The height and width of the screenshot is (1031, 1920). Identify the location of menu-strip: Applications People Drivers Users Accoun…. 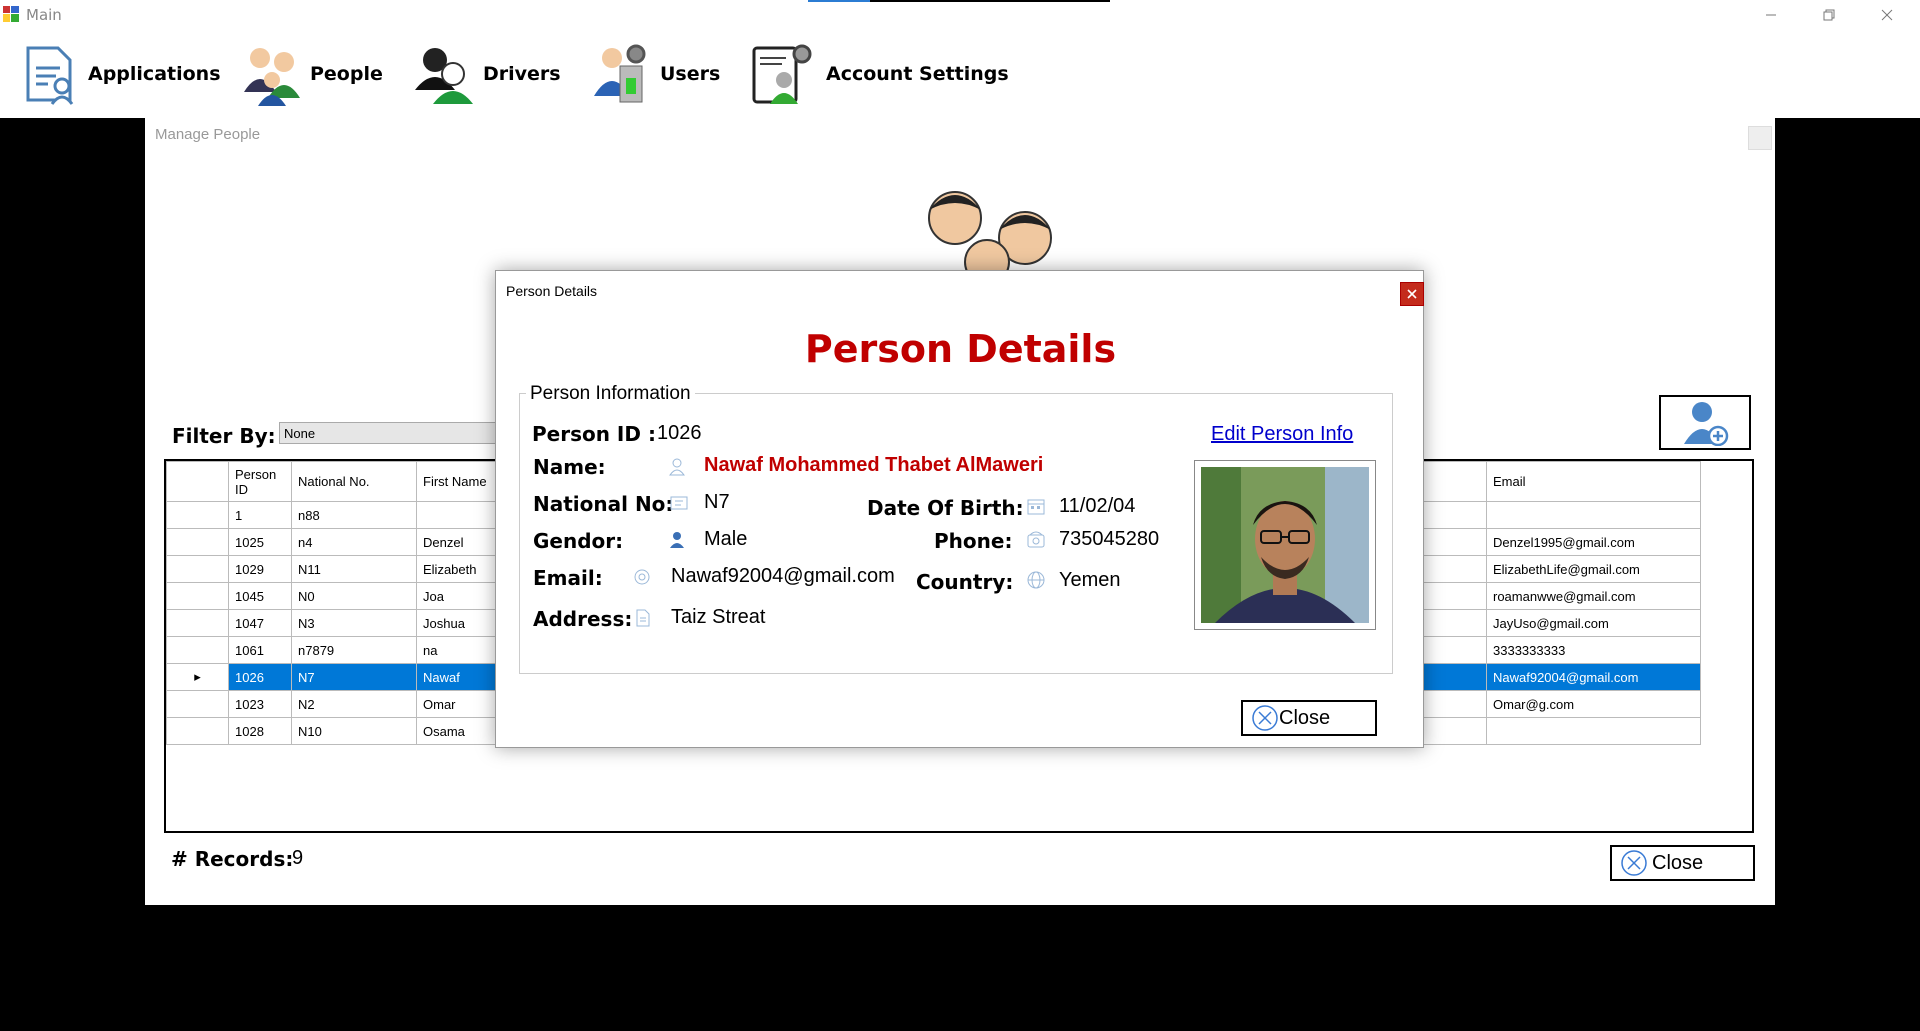
(960, 73).